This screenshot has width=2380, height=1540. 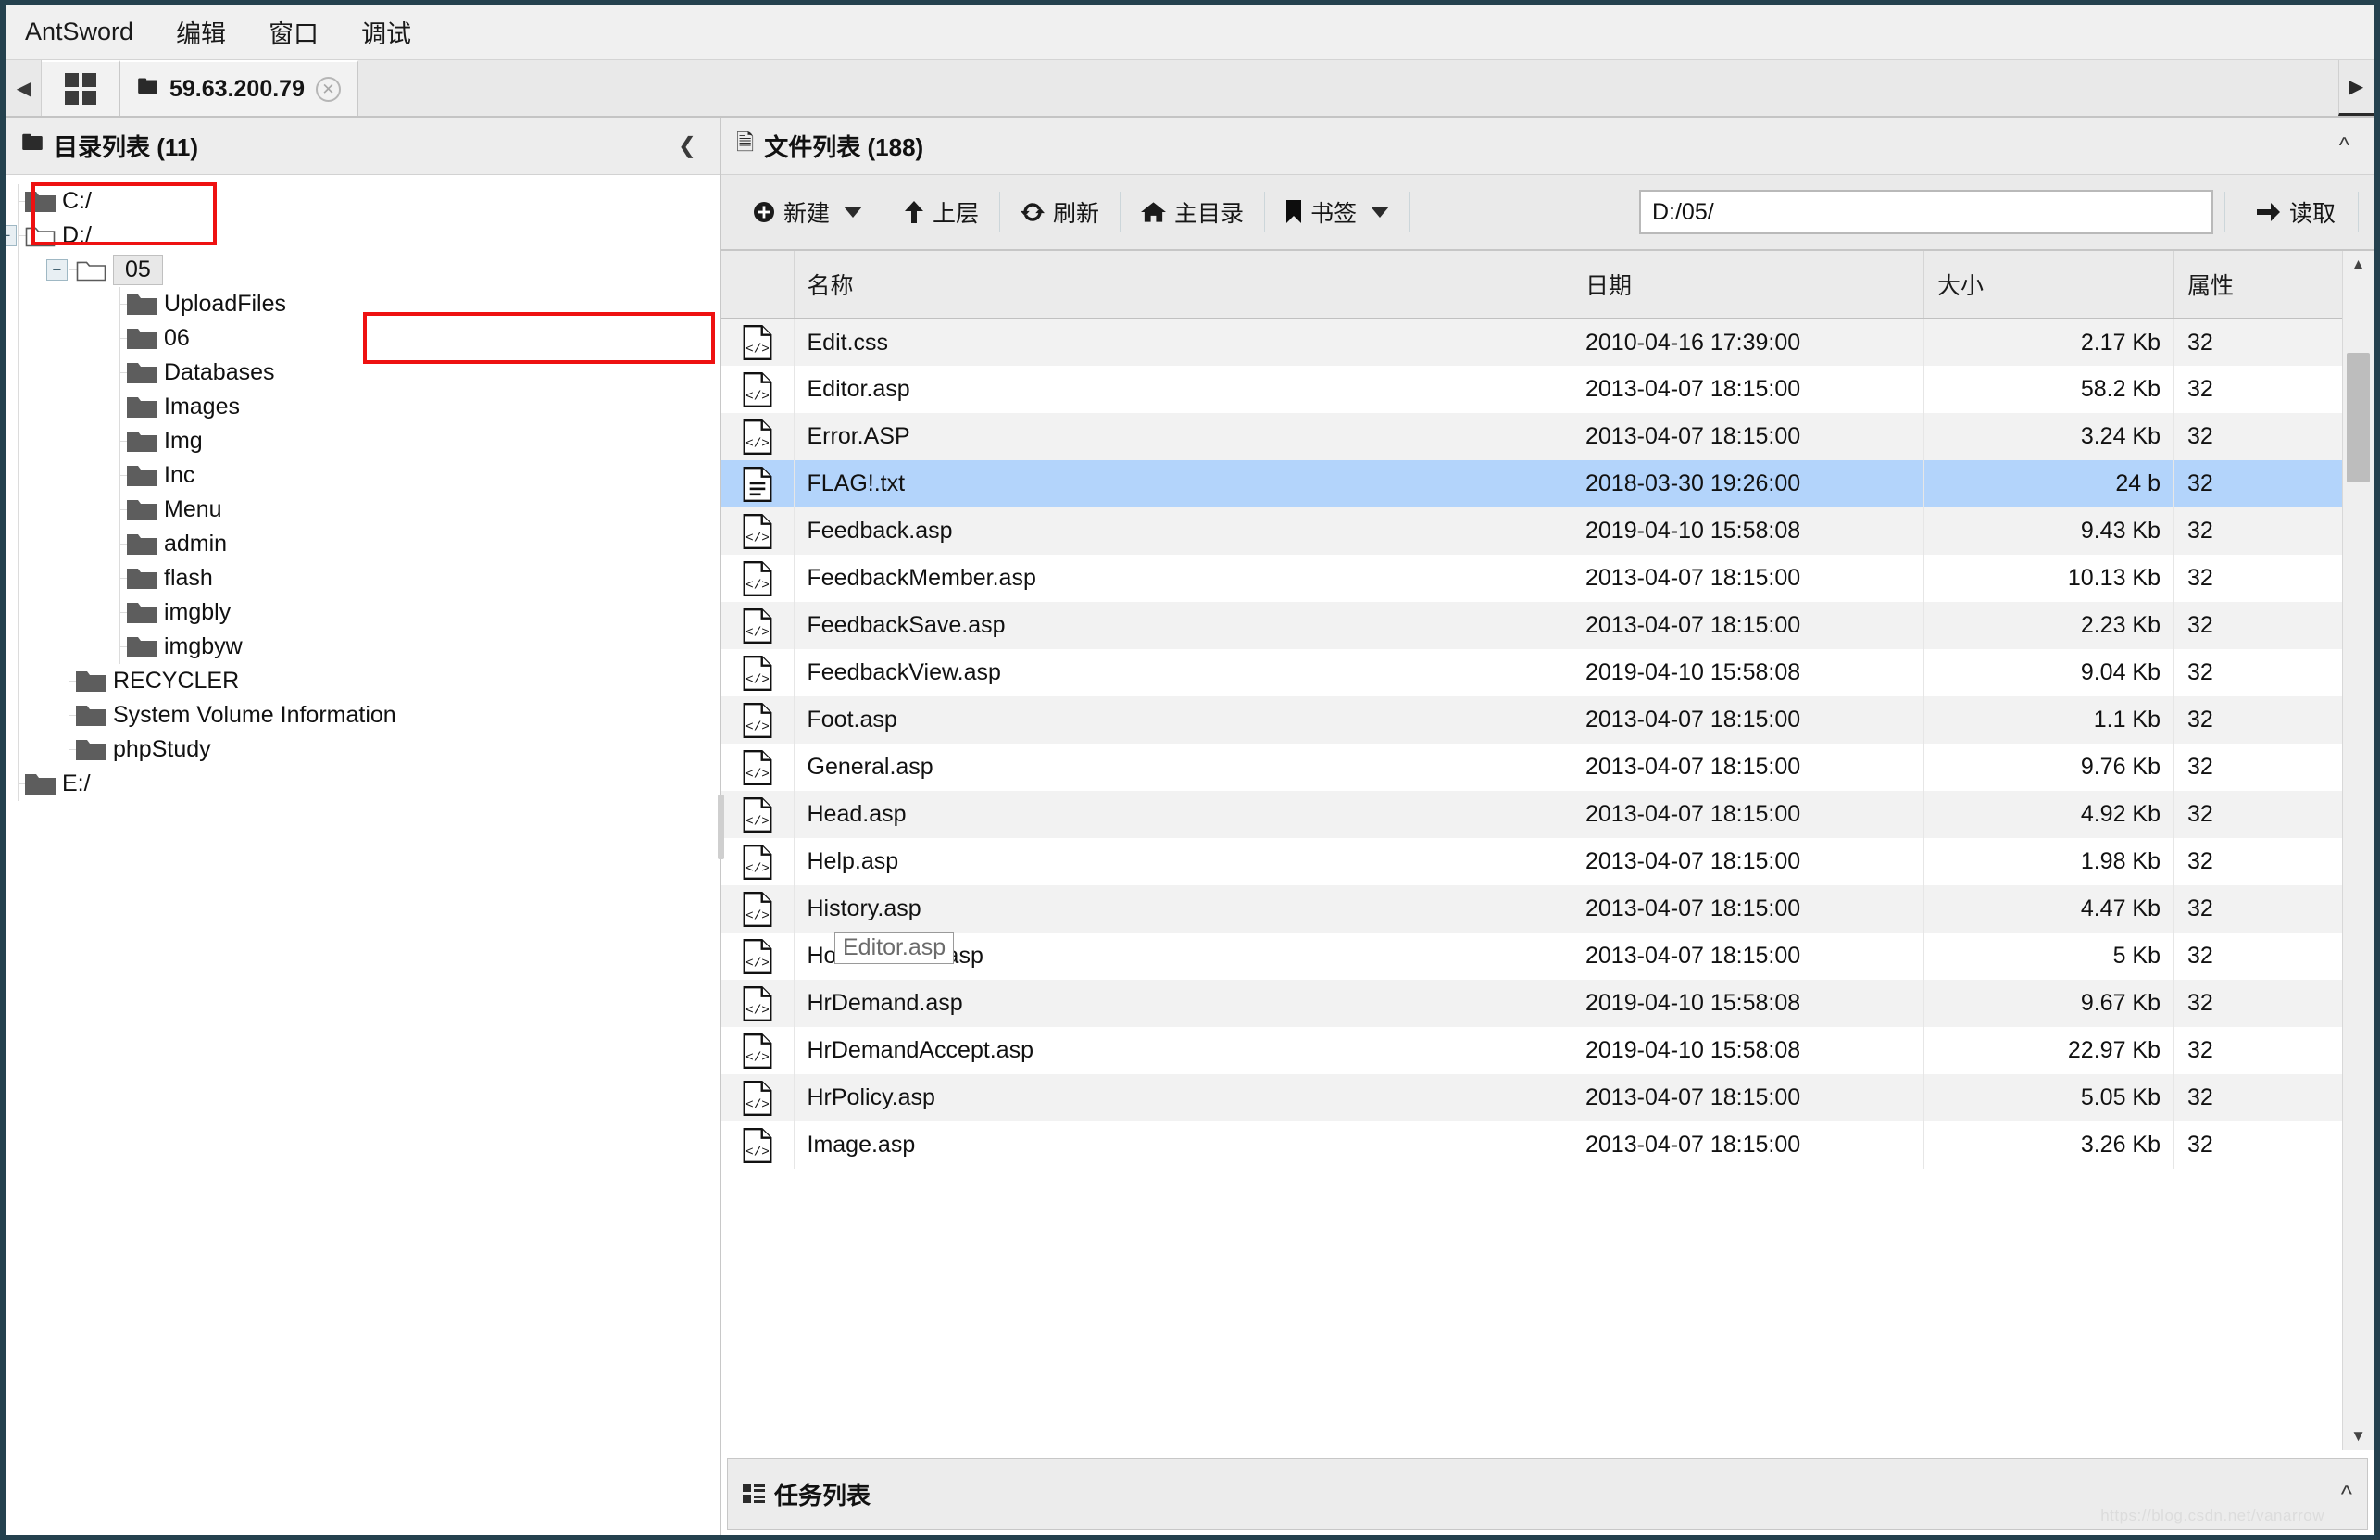 What do you see at coordinates (1547, 483) in the screenshot?
I see `table-row: FLAG!.txt 2018-03-30 19:26:00 24 b 32` at bounding box center [1547, 483].